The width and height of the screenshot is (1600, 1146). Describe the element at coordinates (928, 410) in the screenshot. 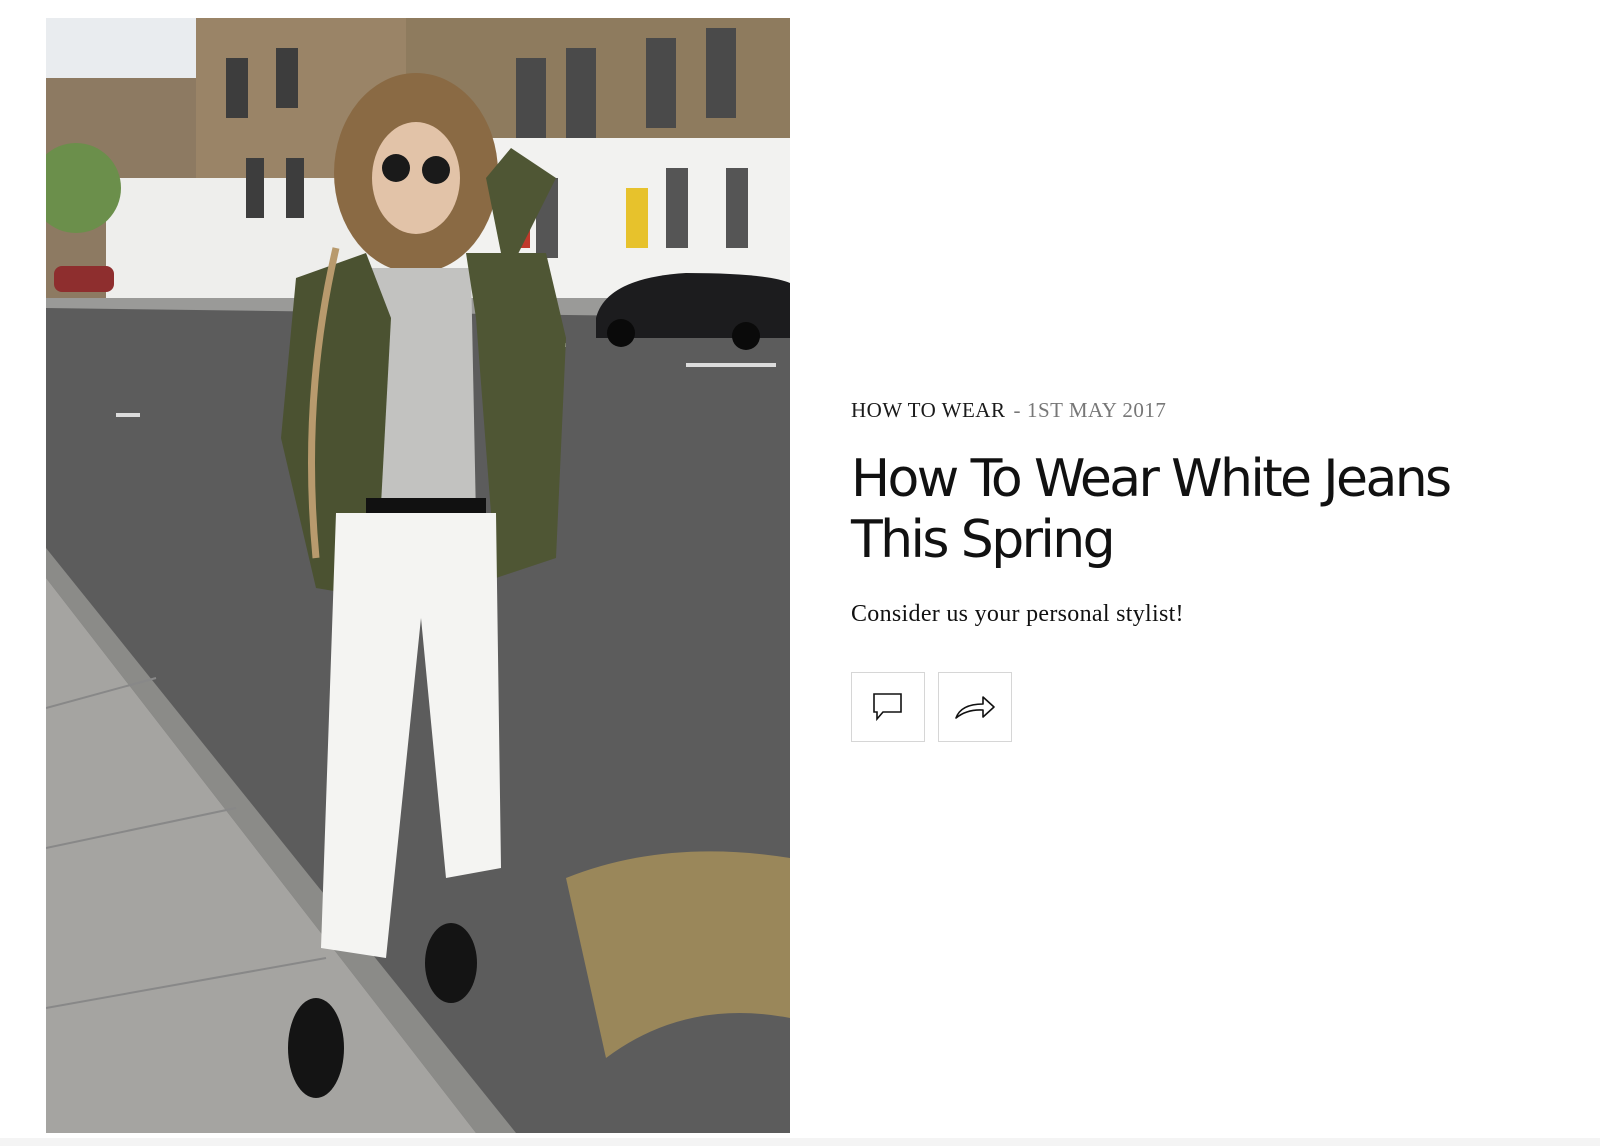

I see `article-category-link: HOW TO WEAR` at that location.